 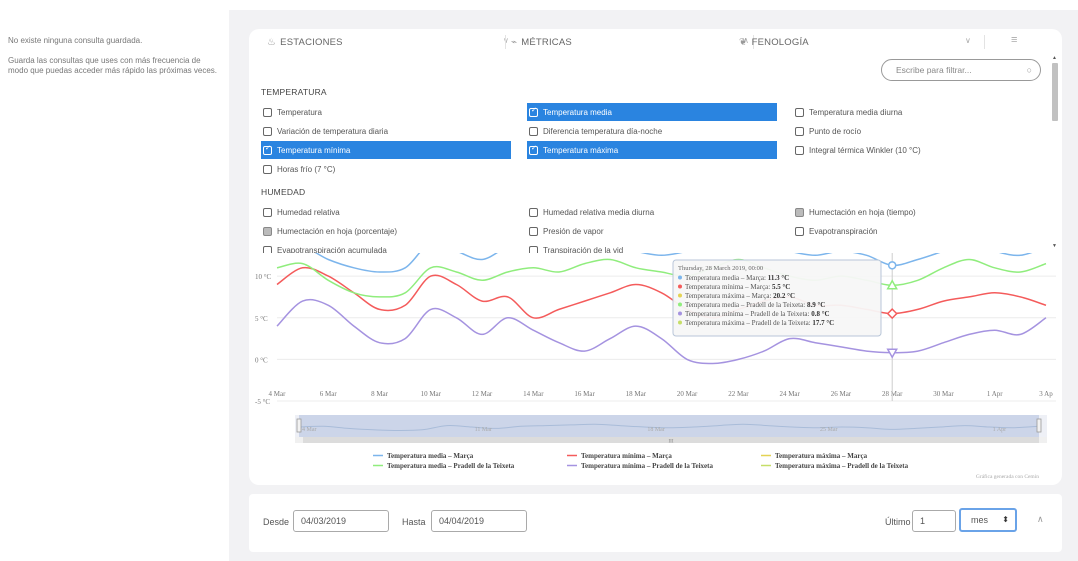 I want to click on x-tick-label: 24 Mar, so click(x=789, y=394).